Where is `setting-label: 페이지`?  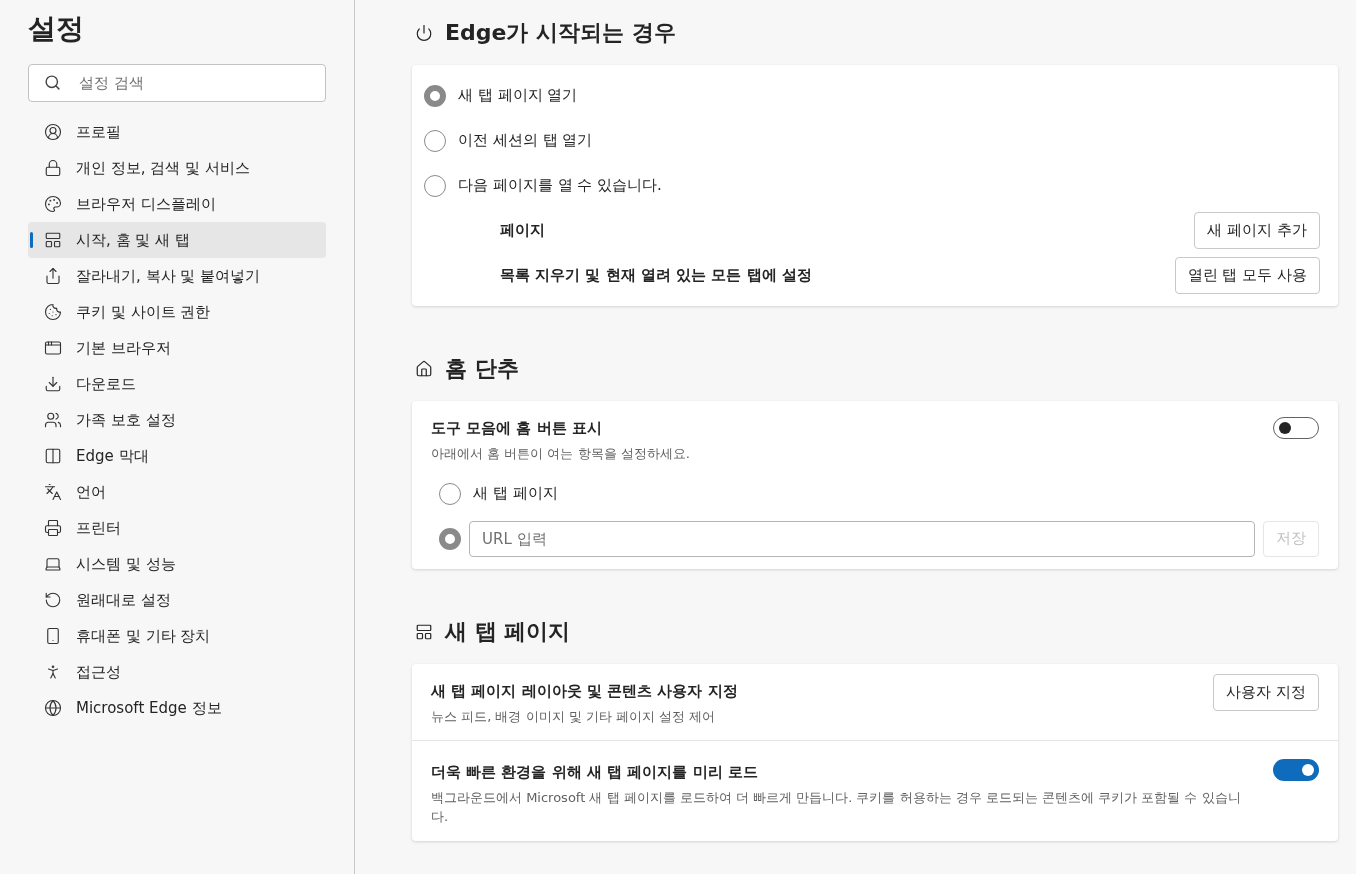
setting-label: 페이지 is located at coordinates (522, 231).